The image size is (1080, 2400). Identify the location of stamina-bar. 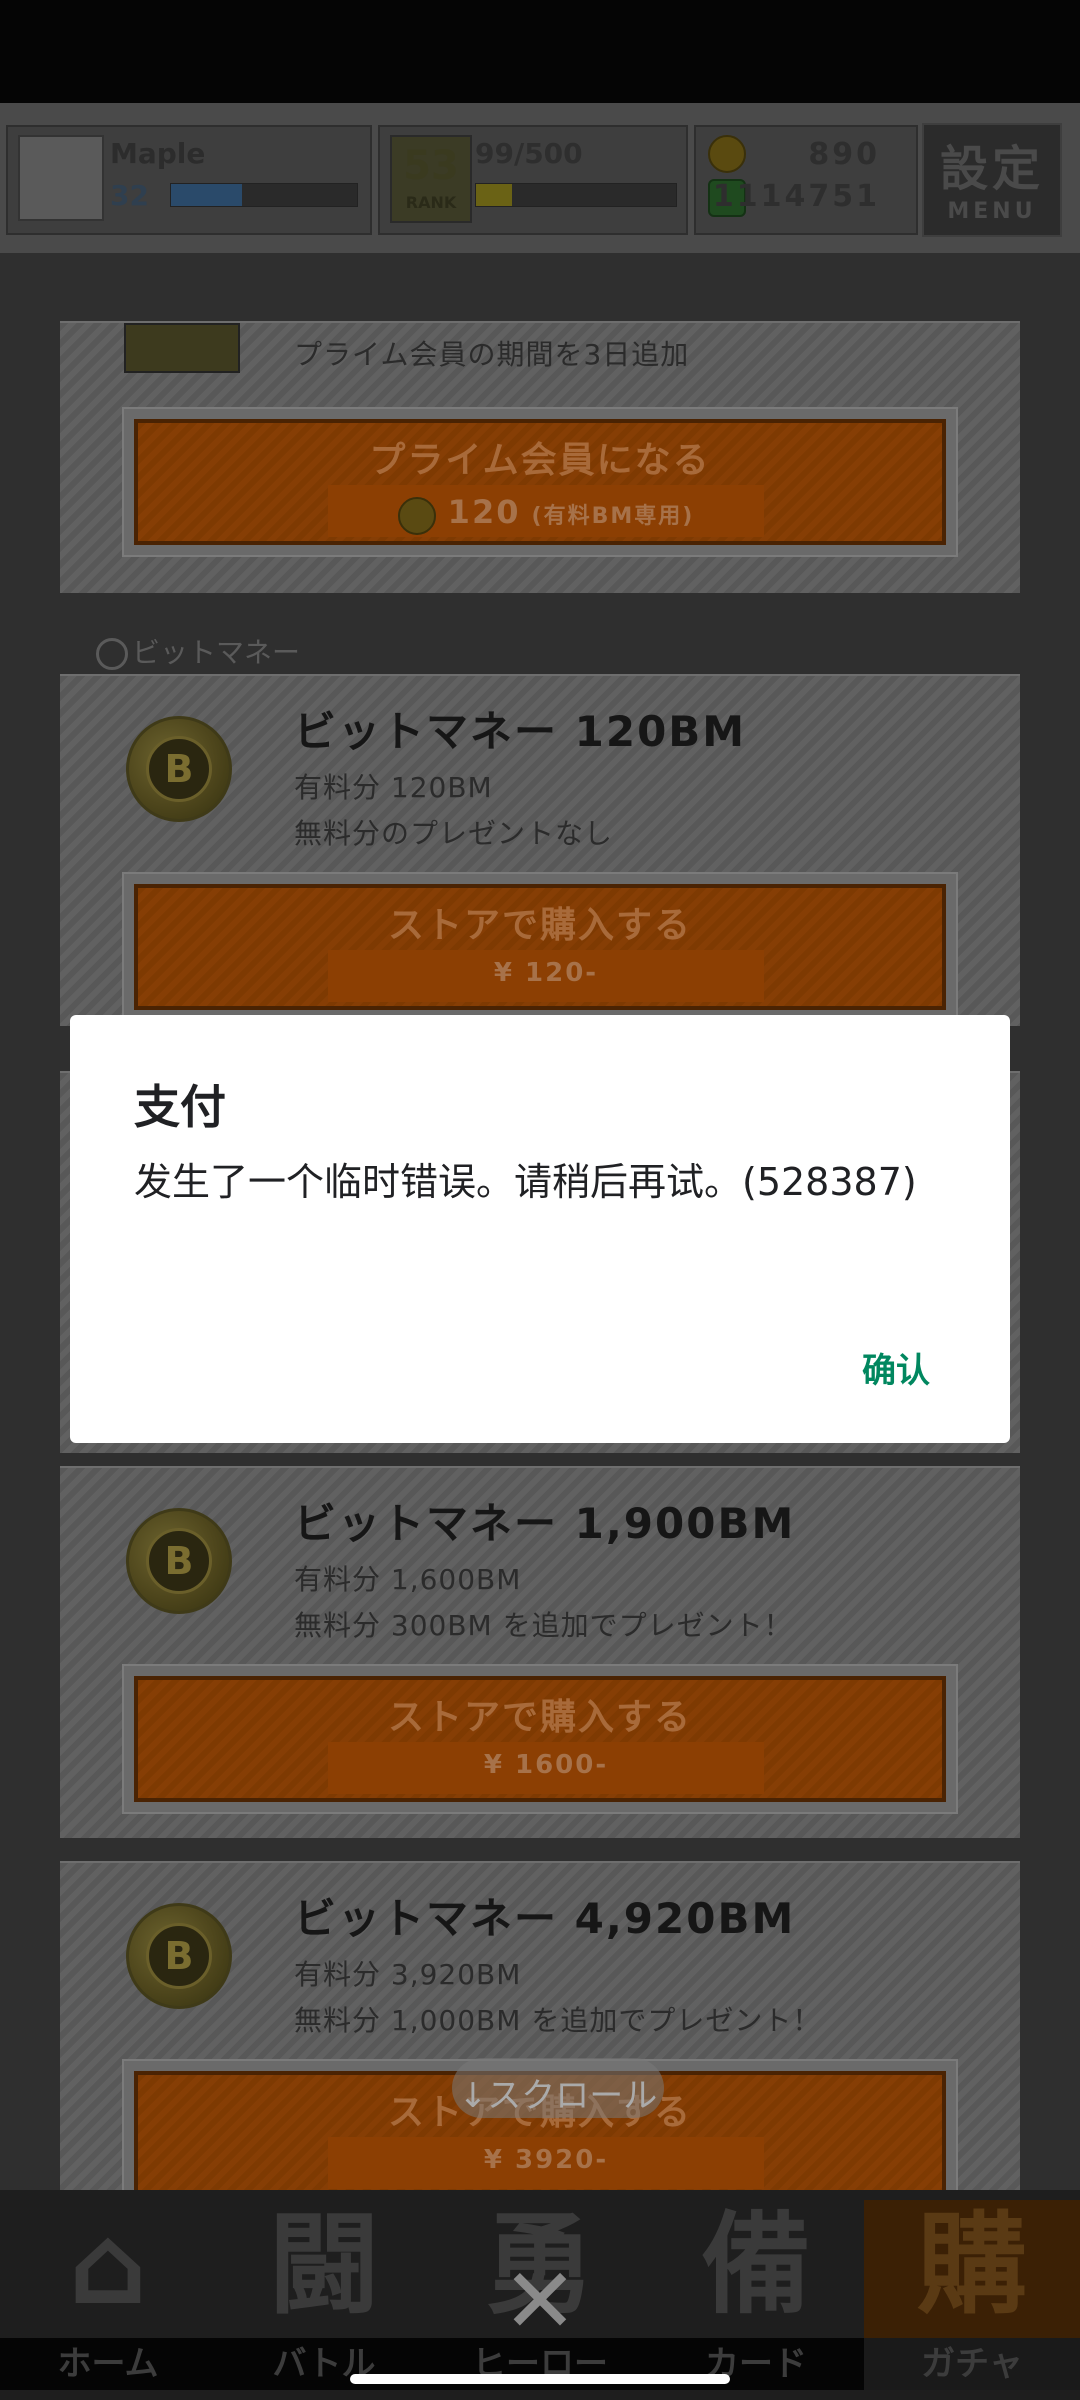
(576, 195).